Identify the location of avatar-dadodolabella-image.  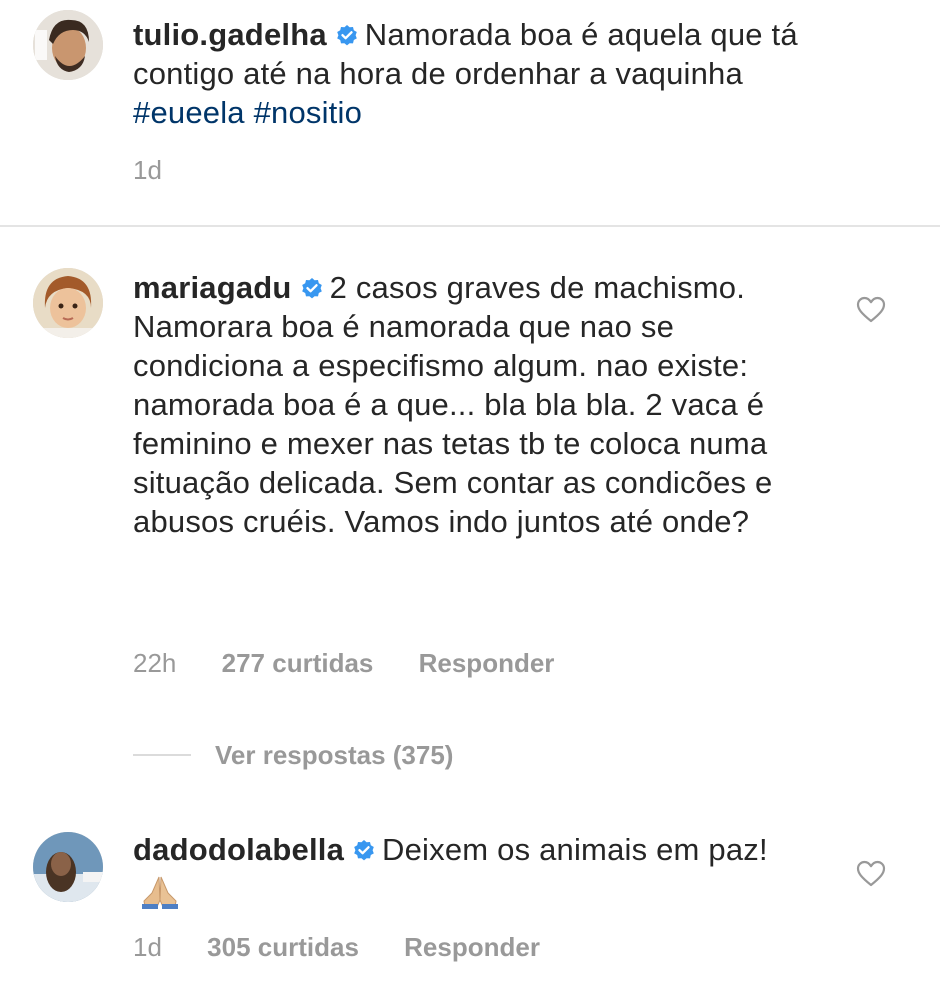
(68, 867).